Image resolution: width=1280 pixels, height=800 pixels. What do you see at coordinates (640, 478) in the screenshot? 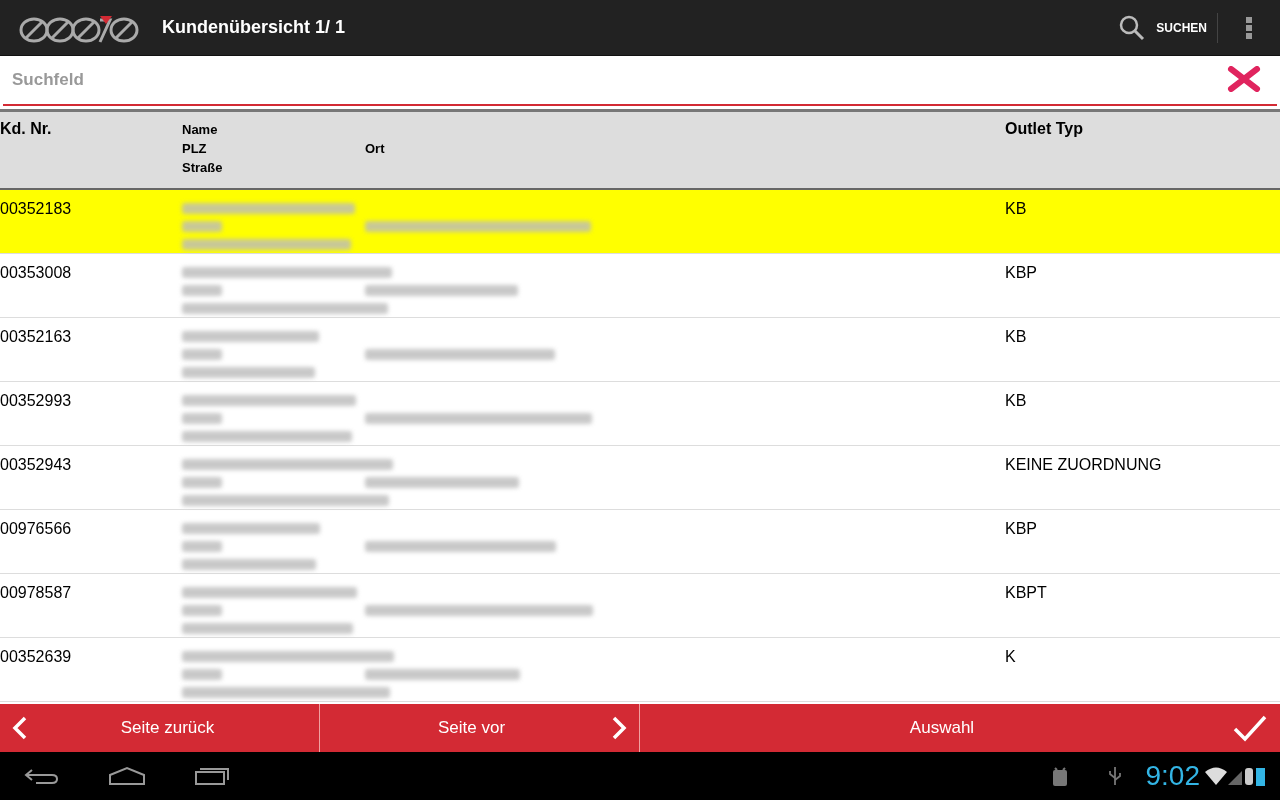
I see `customer-row: 00352943 KEINE ZUORDNUNG` at bounding box center [640, 478].